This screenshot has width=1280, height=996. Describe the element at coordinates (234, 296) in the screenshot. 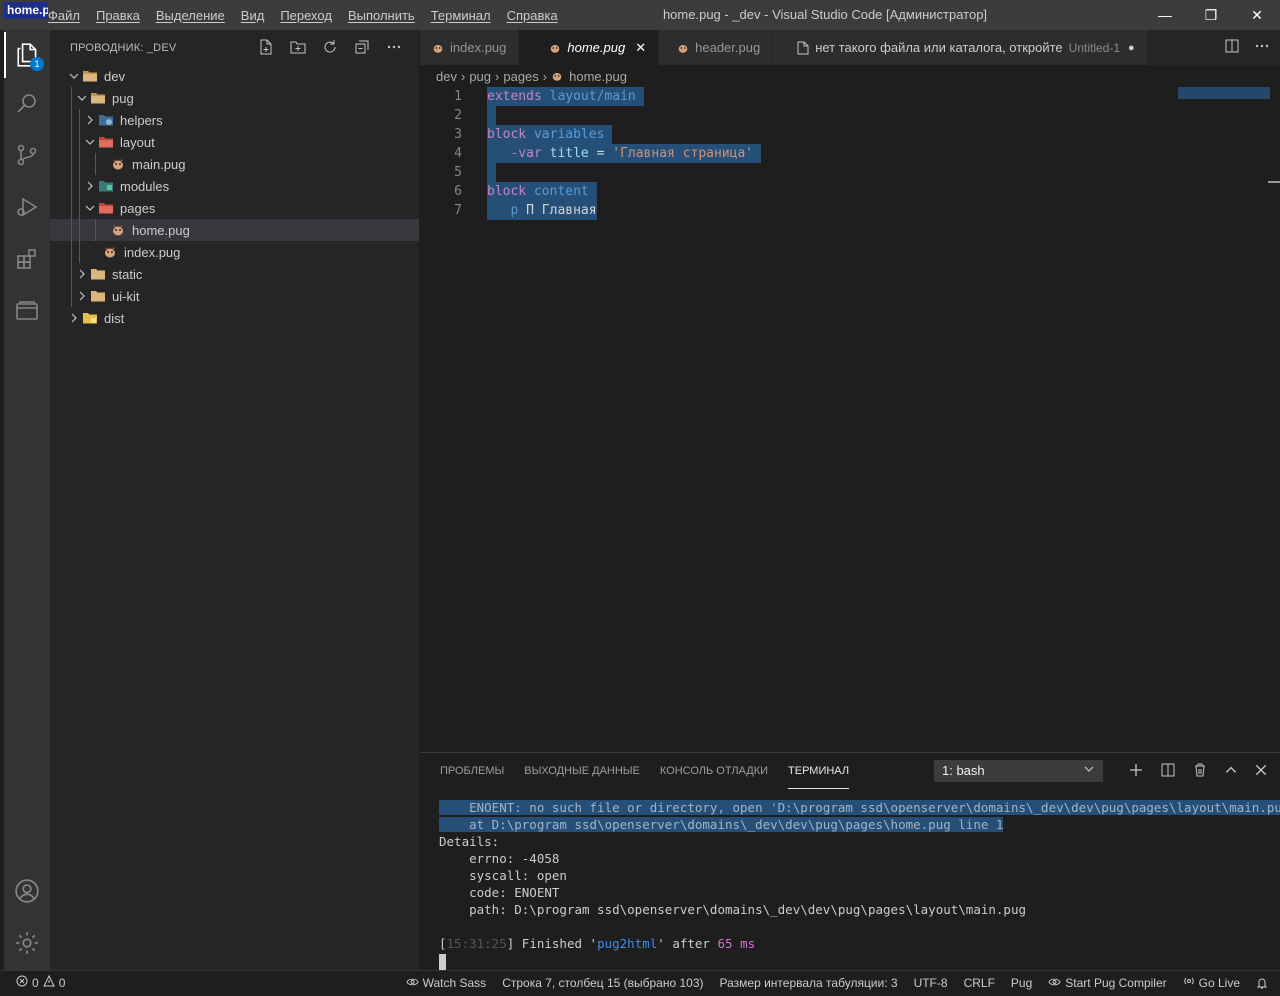

I see `tree-item-ui-kit: ui-kit` at that location.